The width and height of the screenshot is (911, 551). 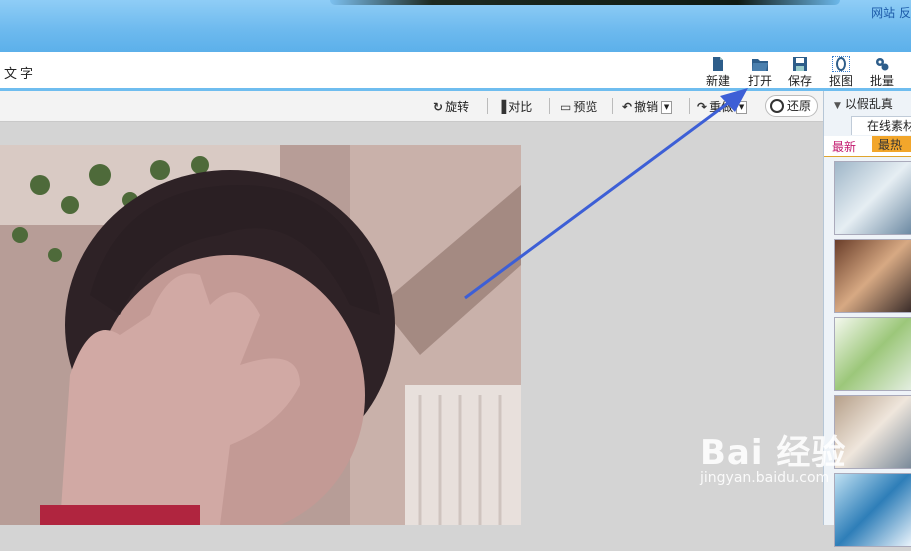 I want to click on annotation-arrow, so click(x=606, y=194).